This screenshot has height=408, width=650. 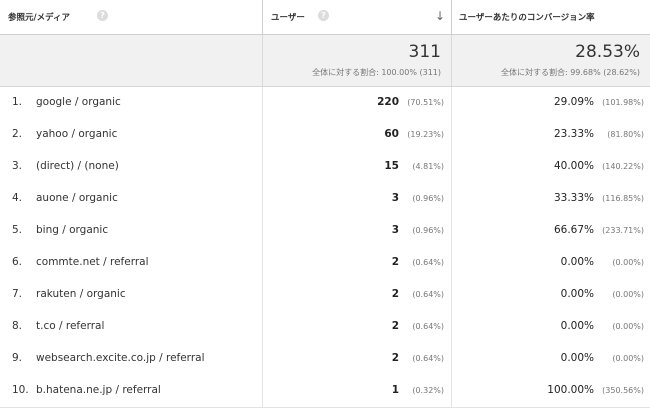 I want to click on conversion-cell: 100.00% (350.56%), so click(x=550, y=391).